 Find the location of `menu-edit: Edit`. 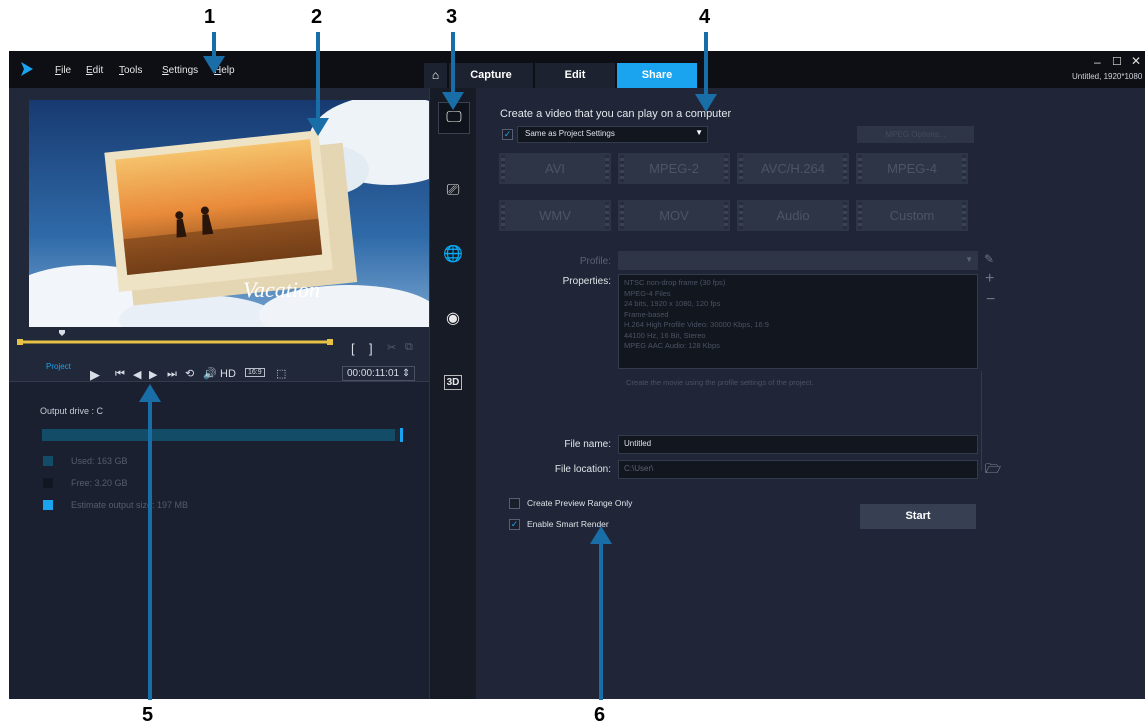

menu-edit: Edit is located at coordinates (94, 70).